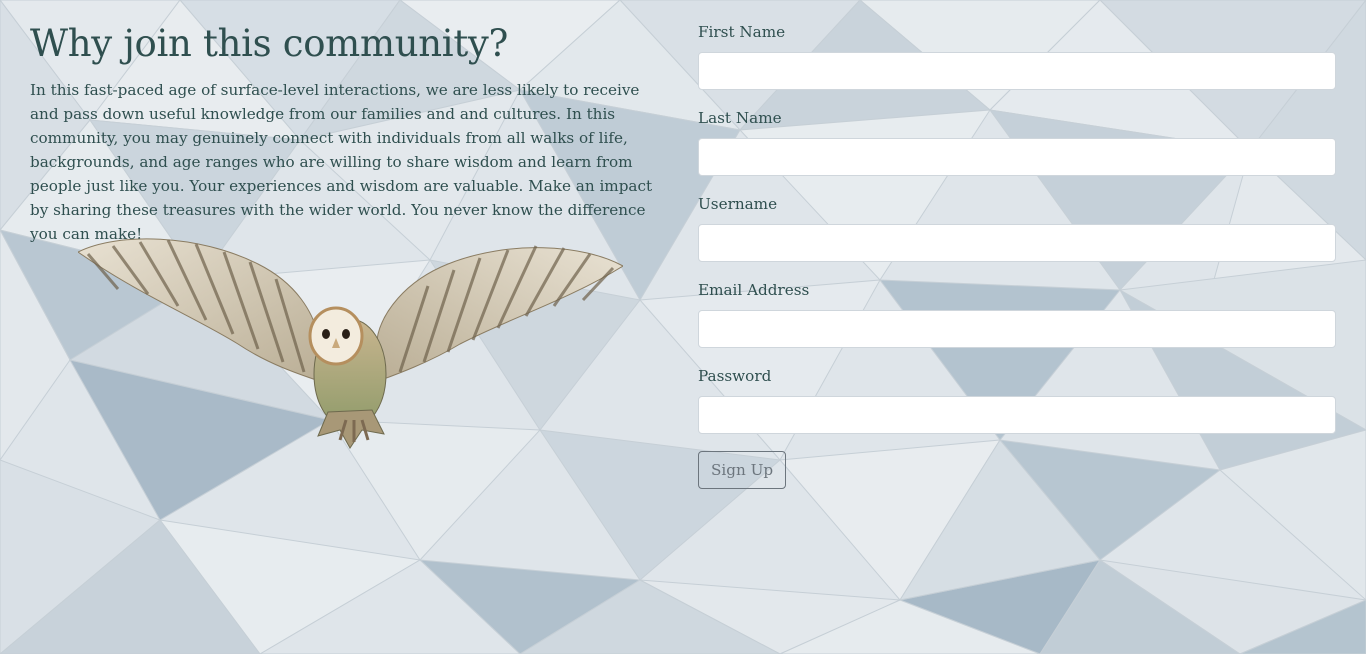  What do you see at coordinates (1017, 243) in the screenshot?
I see `username-input` at bounding box center [1017, 243].